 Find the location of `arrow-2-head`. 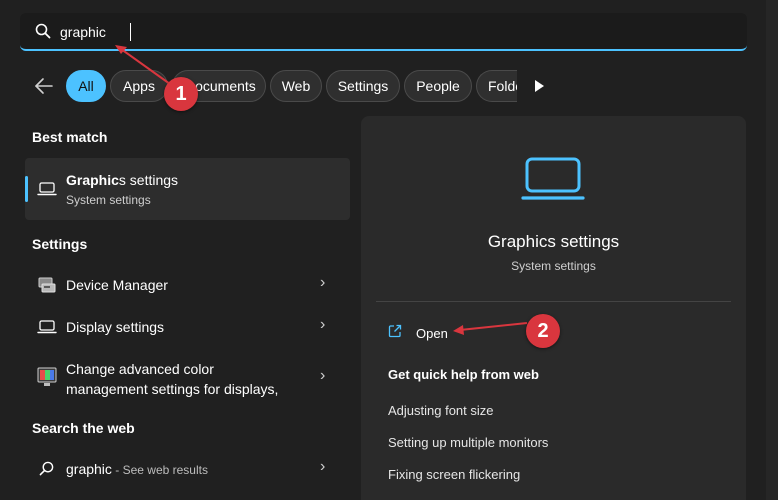

arrow-2-head is located at coordinates (458, 330).